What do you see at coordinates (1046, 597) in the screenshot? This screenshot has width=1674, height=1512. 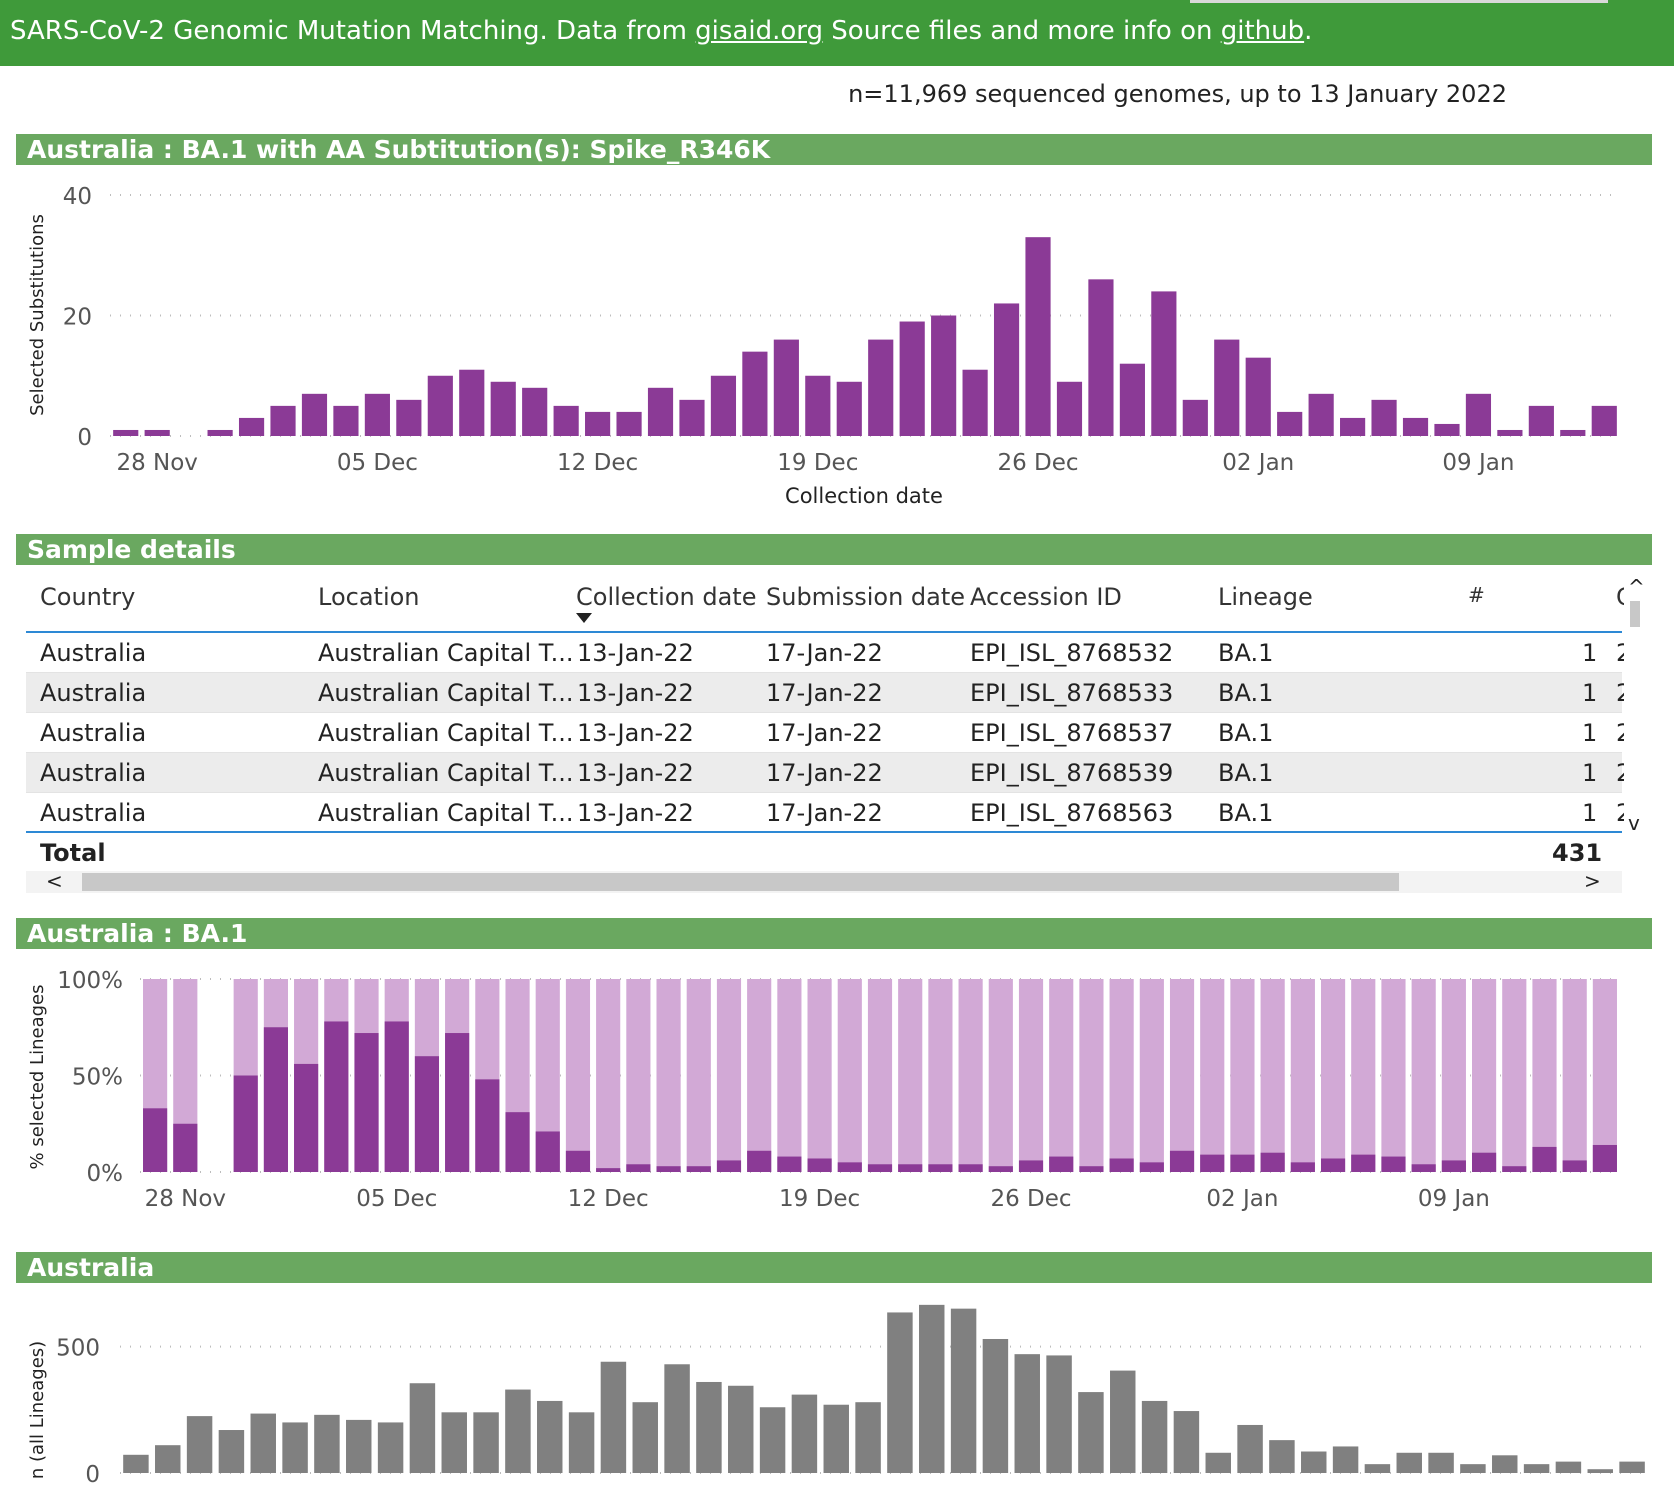 I see `col-accession-id: Accession ID` at bounding box center [1046, 597].